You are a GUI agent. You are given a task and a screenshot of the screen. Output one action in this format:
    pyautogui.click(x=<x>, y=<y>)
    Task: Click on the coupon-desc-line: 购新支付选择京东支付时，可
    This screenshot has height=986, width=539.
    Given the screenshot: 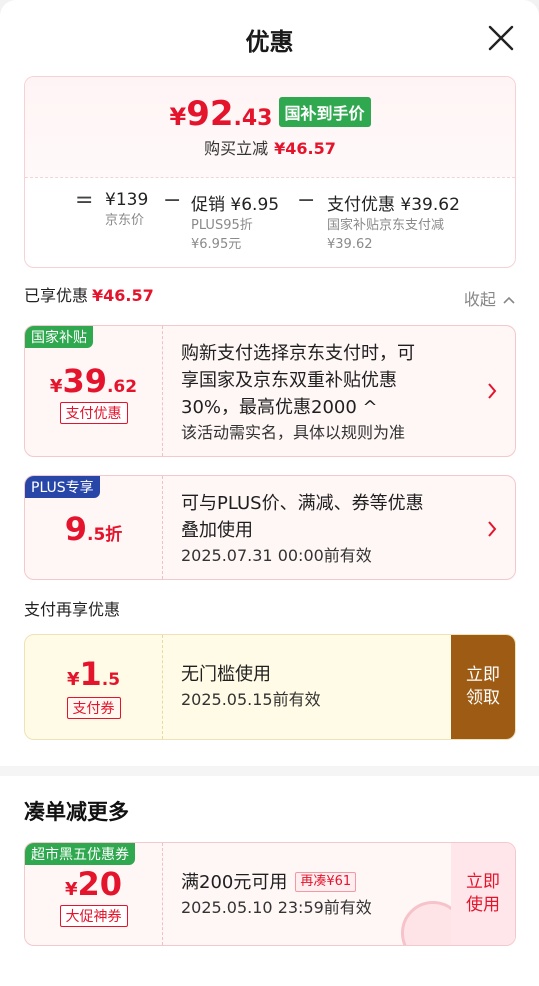 What is the action you would take?
    pyautogui.click(x=298, y=353)
    